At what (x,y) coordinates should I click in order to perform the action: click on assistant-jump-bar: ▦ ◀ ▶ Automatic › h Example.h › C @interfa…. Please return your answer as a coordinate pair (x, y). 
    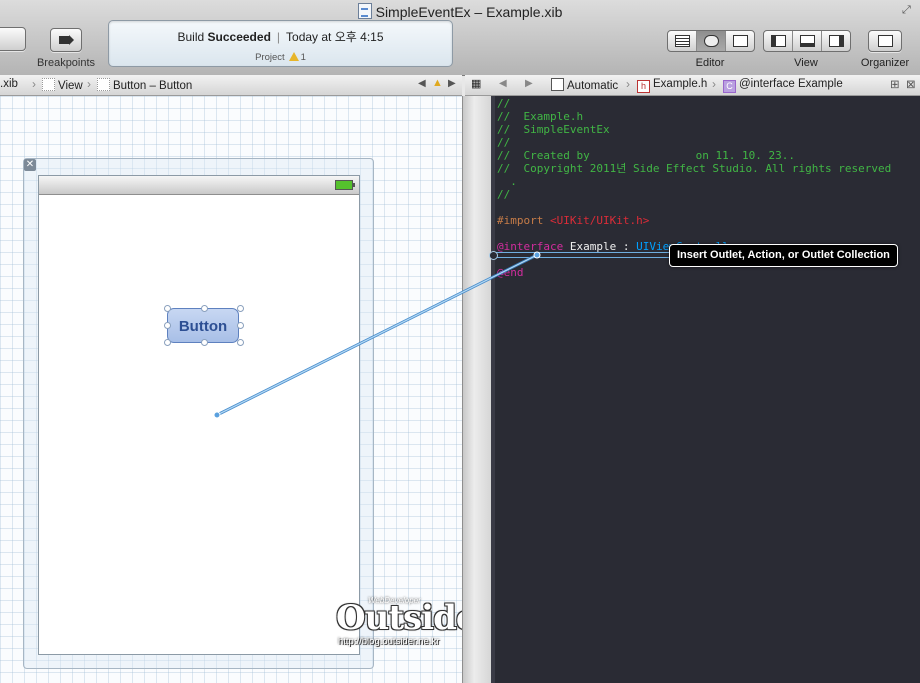
    Looking at the image, I should click on (692, 85).